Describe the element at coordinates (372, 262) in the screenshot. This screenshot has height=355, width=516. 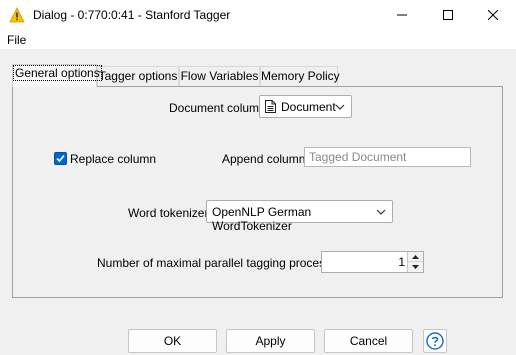
I see `parallel-processes-spinner: 1` at that location.